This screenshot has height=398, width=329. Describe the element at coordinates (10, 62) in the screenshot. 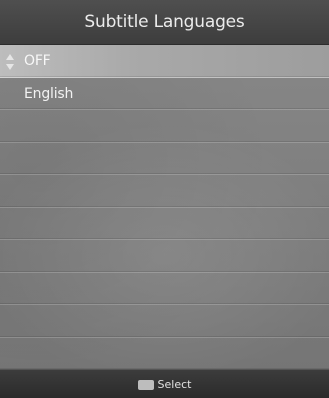

I see `up-down-arrows-icon` at that location.